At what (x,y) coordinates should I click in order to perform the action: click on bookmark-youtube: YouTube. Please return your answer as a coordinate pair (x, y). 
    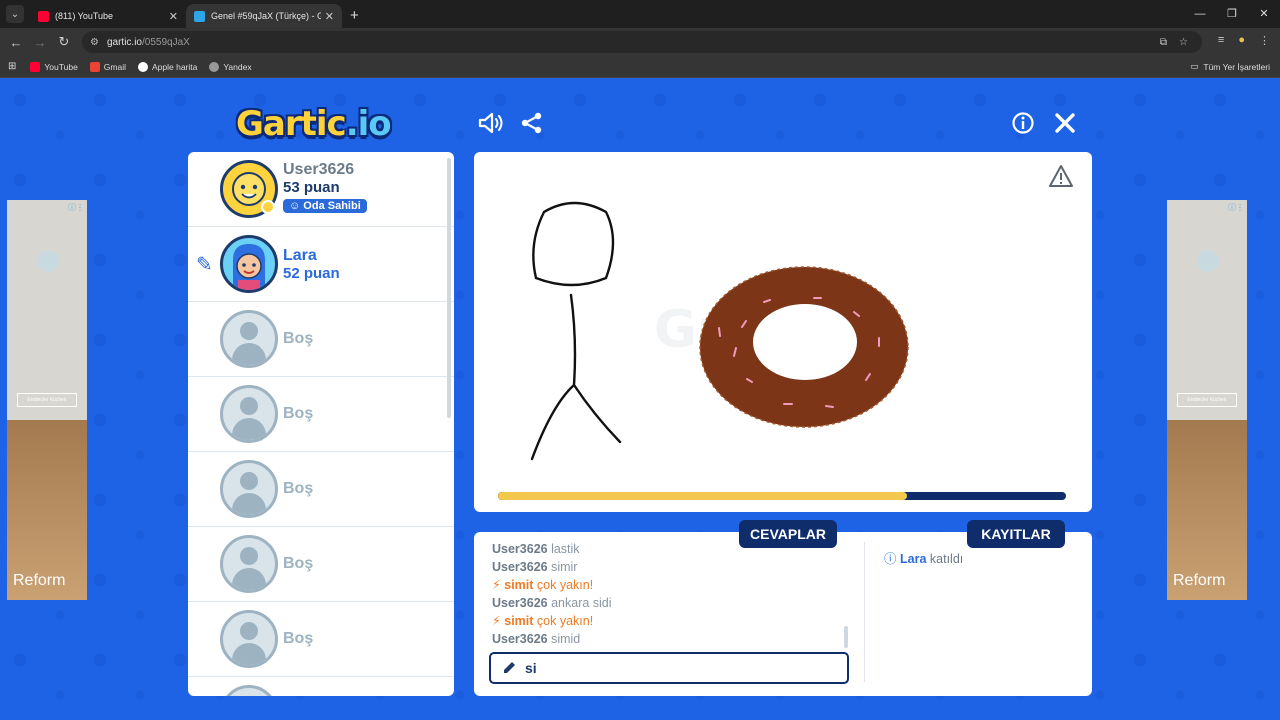
    Looking at the image, I should click on (54, 66).